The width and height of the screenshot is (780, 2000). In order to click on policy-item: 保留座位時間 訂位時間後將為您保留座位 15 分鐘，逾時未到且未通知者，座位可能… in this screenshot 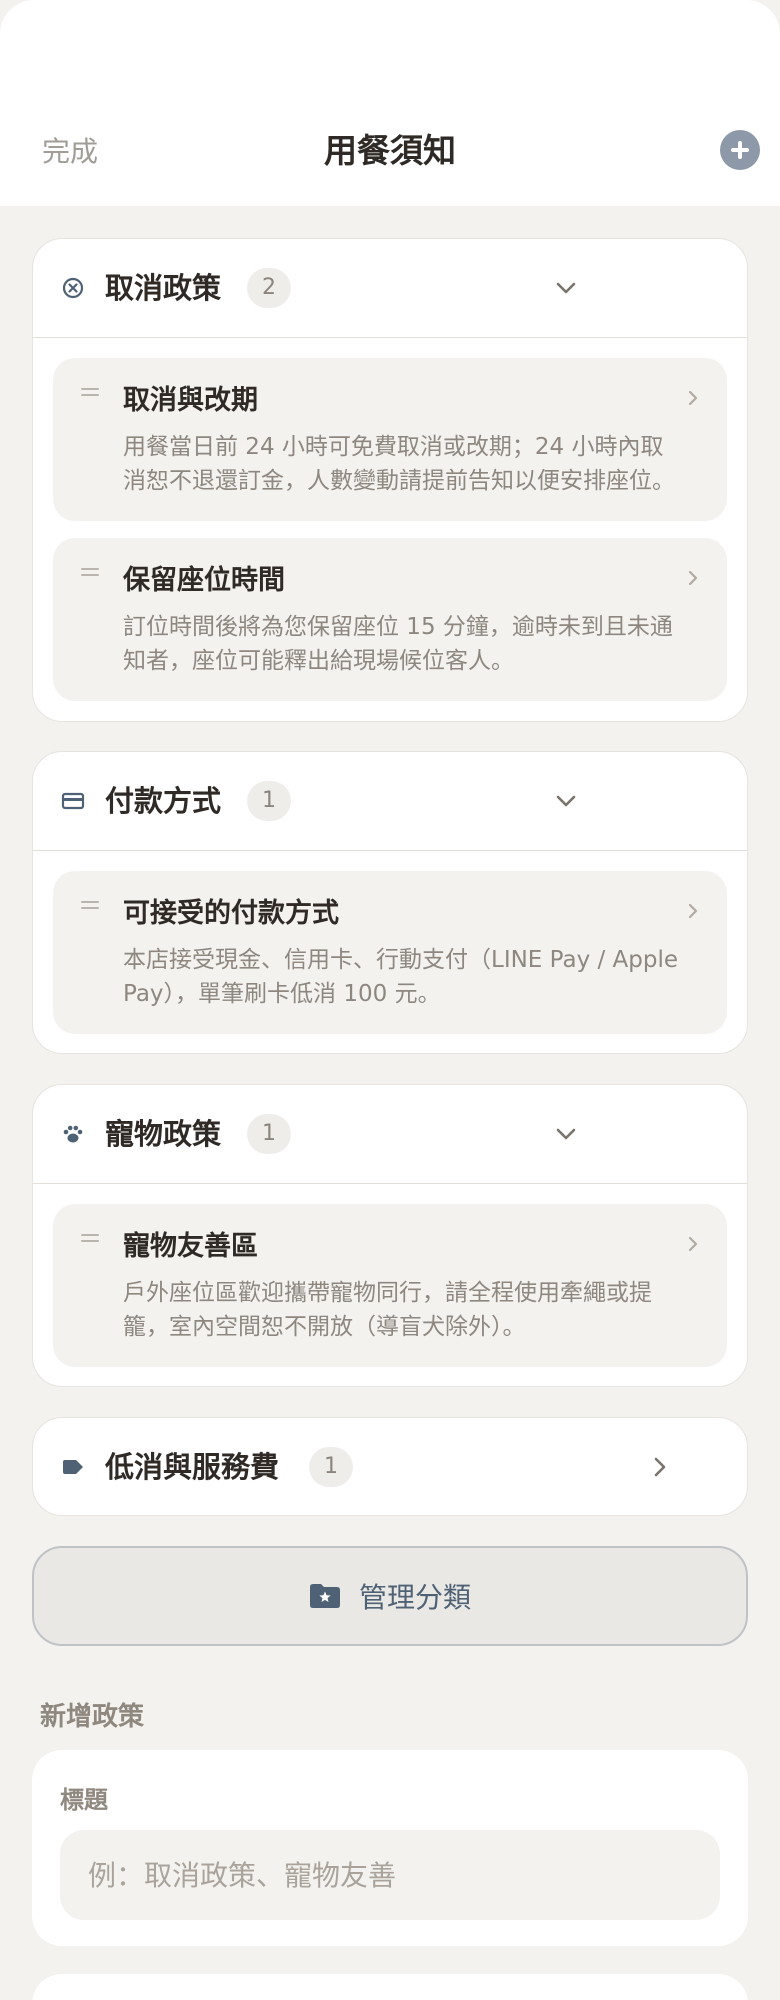, I will do `click(390, 619)`.